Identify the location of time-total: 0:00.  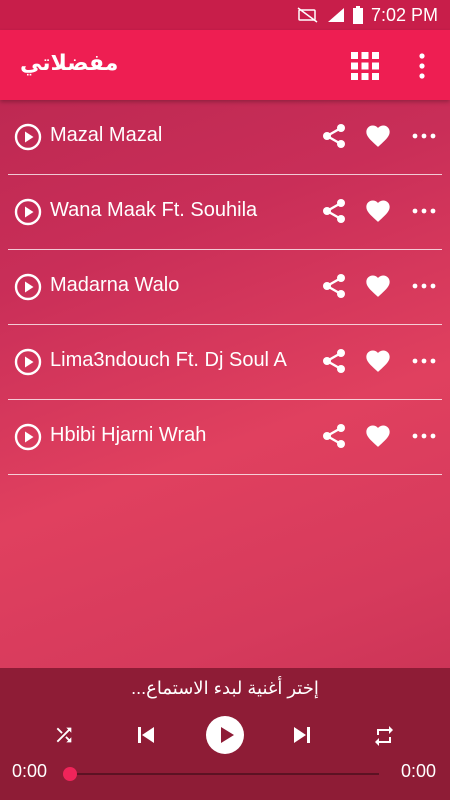
(418, 771).